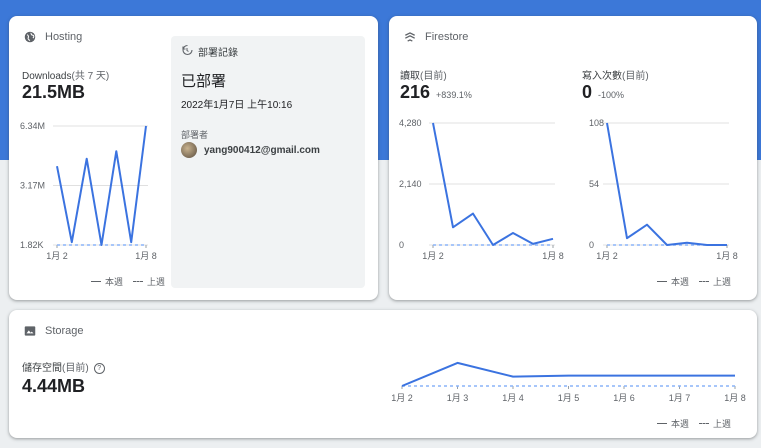 This screenshot has height=448, width=761. What do you see at coordinates (663, 189) in the screenshot?
I see `firestore-writes-chart: 0 54 108 1月 2 1月 8` at bounding box center [663, 189].